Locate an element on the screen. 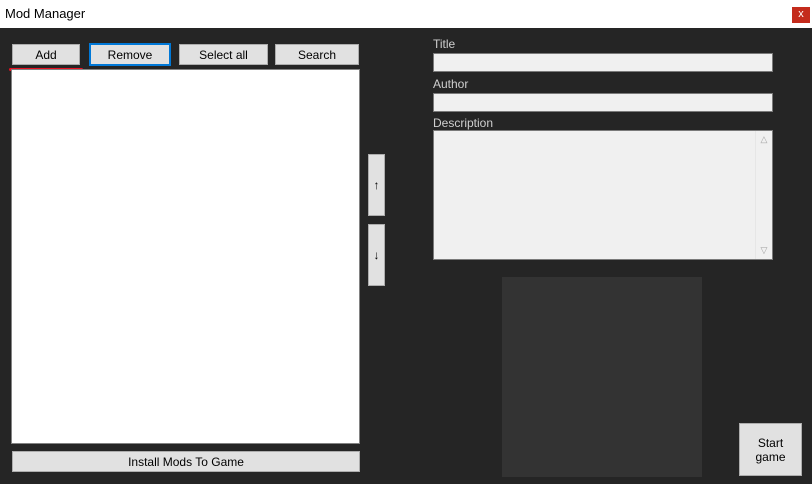  move-down-button: ↓ is located at coordinates (376, 255).